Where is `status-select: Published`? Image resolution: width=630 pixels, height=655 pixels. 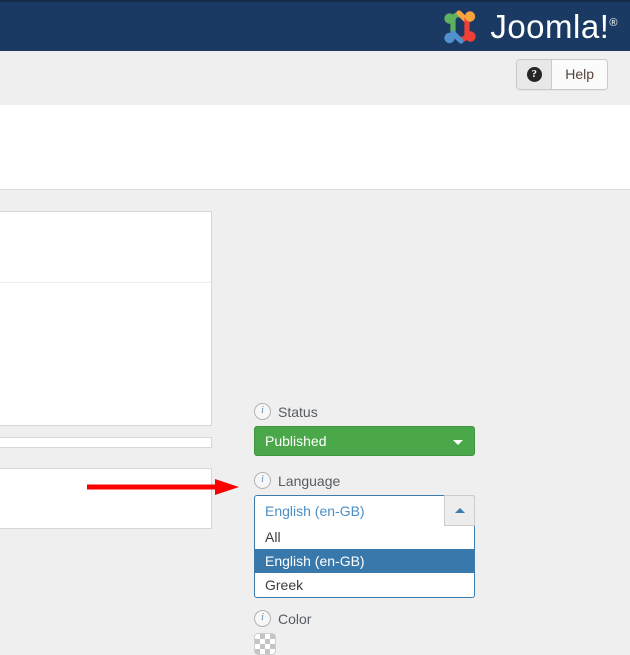 status-select: Published is located at coordinates (364, 441).